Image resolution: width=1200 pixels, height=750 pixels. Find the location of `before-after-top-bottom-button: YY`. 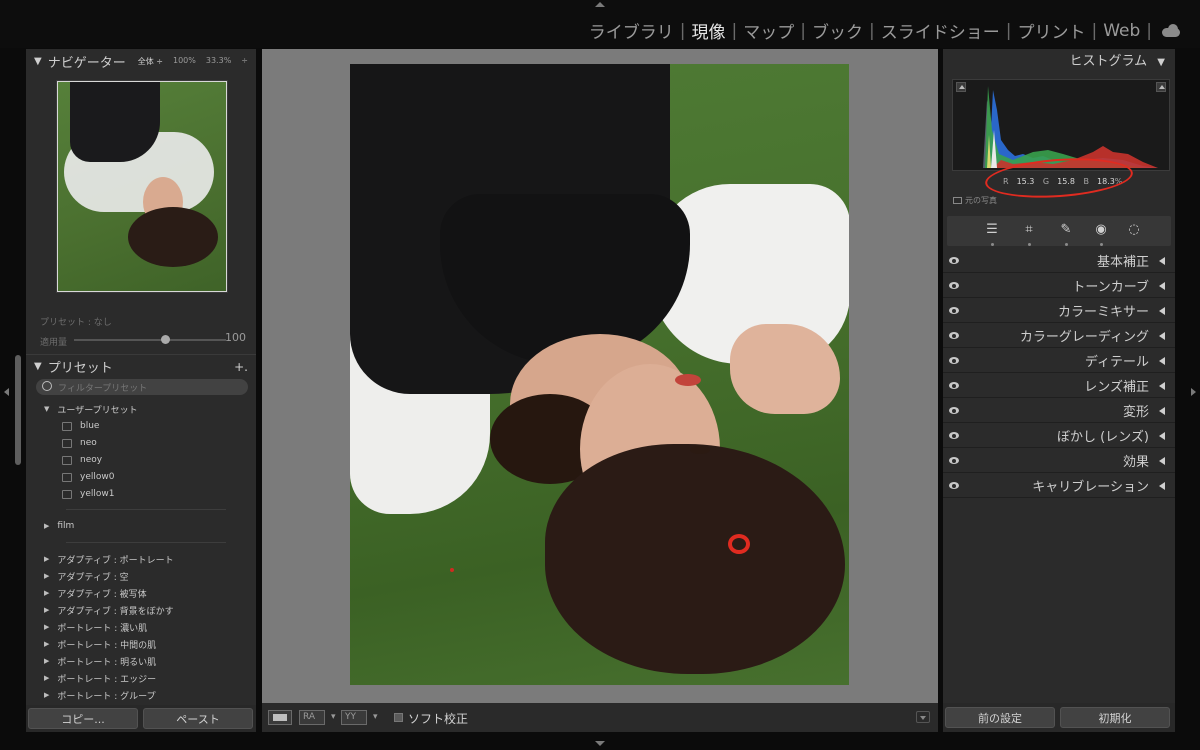

before-after-top-bottom-button: YY is located at coordinates (354, 717).